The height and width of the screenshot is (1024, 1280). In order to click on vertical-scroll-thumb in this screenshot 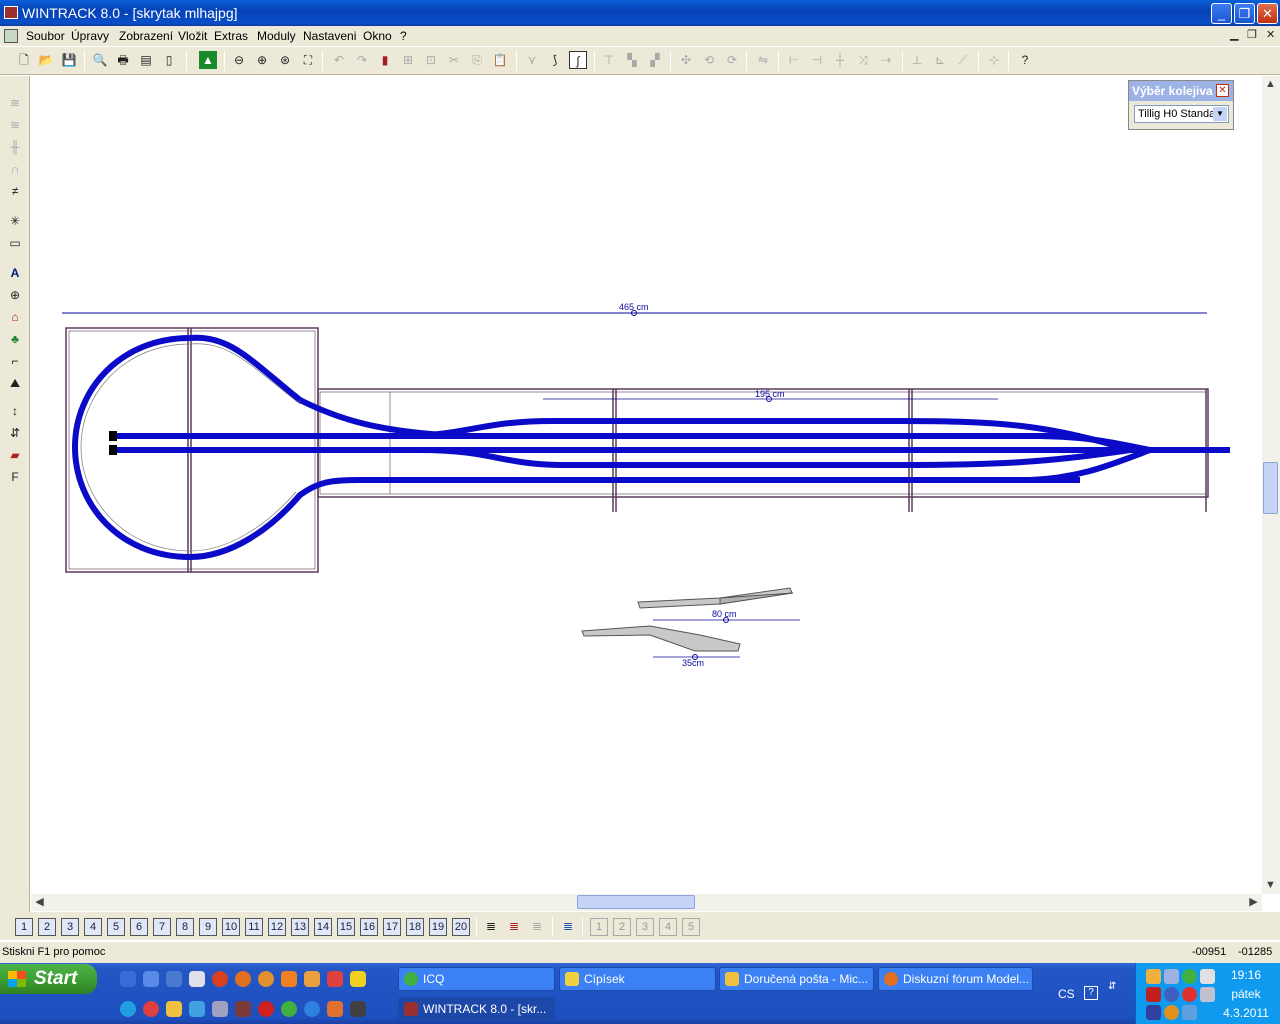, I will do `click(1270, 488)`.